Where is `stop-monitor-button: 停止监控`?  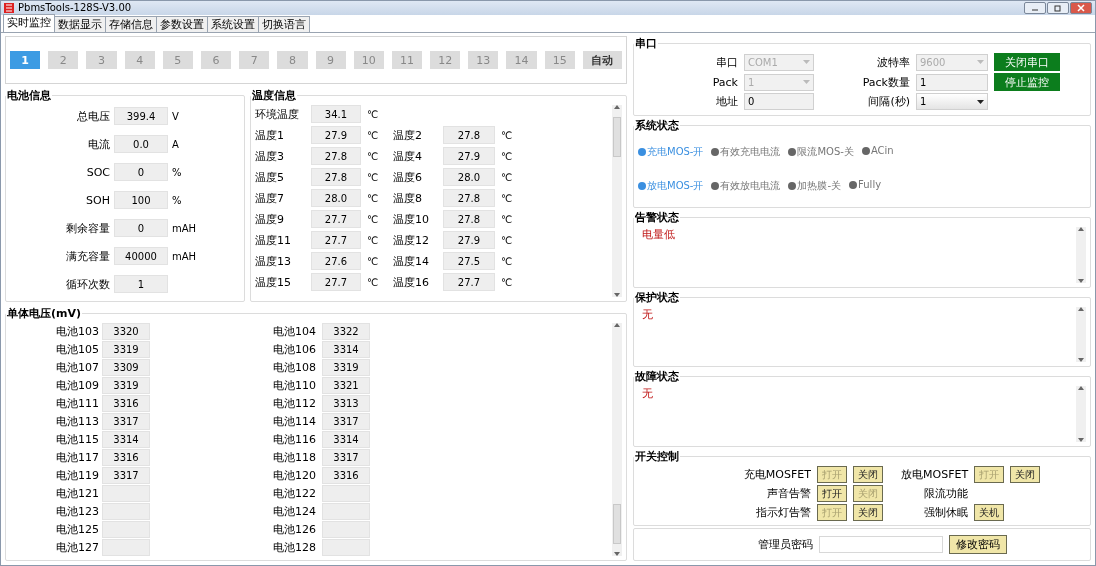
stop-monitor-button: 停止监控 is located at coordinates (1027, 82).